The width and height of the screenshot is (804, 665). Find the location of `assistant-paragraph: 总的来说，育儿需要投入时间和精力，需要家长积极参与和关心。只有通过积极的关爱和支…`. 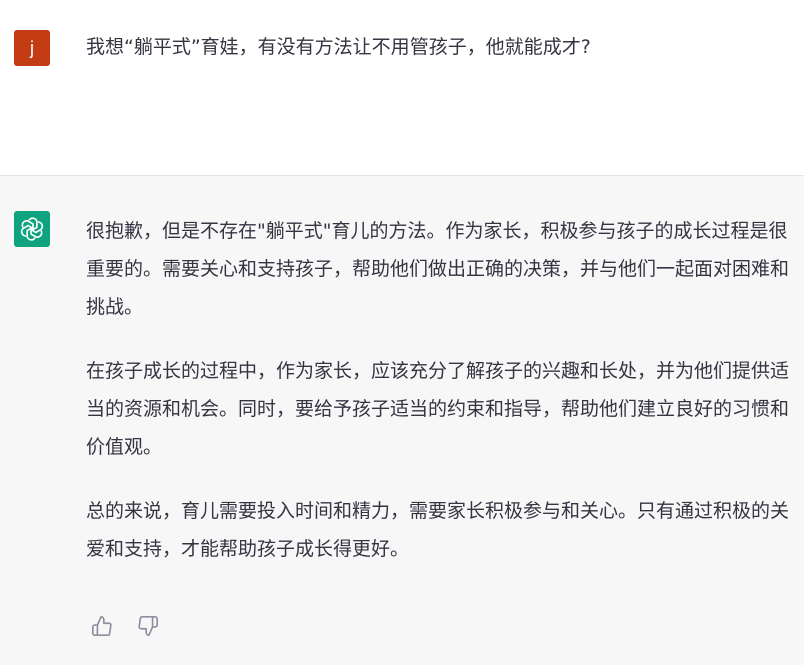

assistant-paragraph: 总的来说，育儿需要投入时间和精力，需要家长积极参与和关心。只有通过积极的关爱和支… is located at coordinates (438, 530).